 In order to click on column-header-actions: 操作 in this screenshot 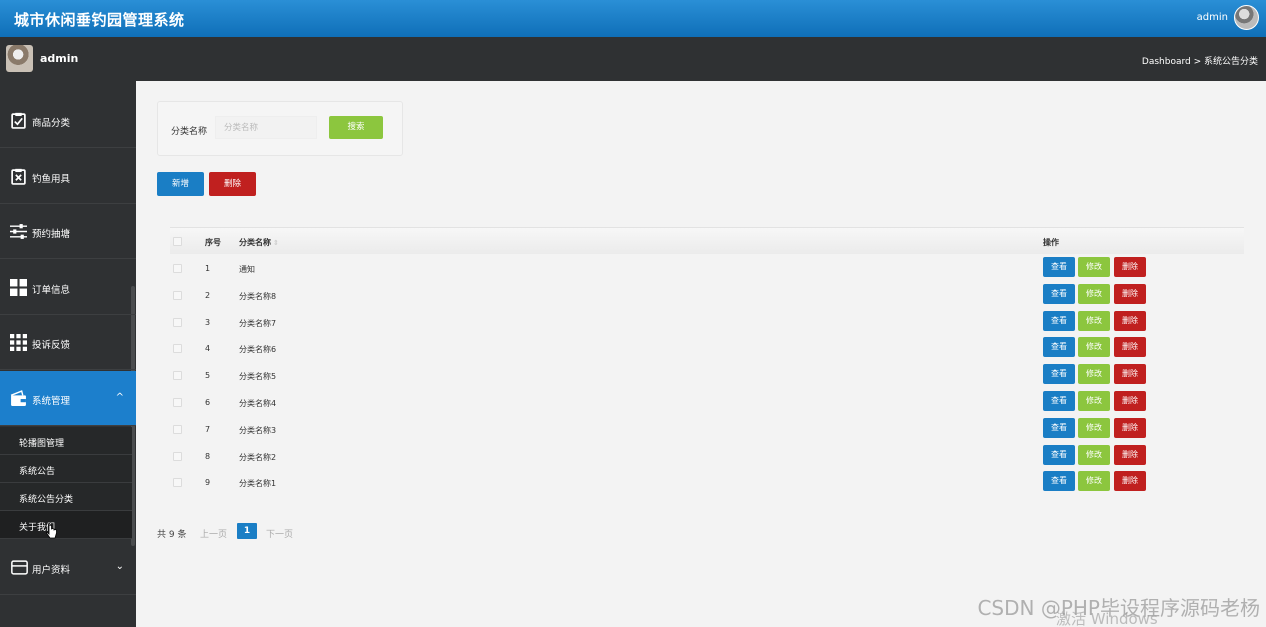, I will do `click(1051, 242)`.